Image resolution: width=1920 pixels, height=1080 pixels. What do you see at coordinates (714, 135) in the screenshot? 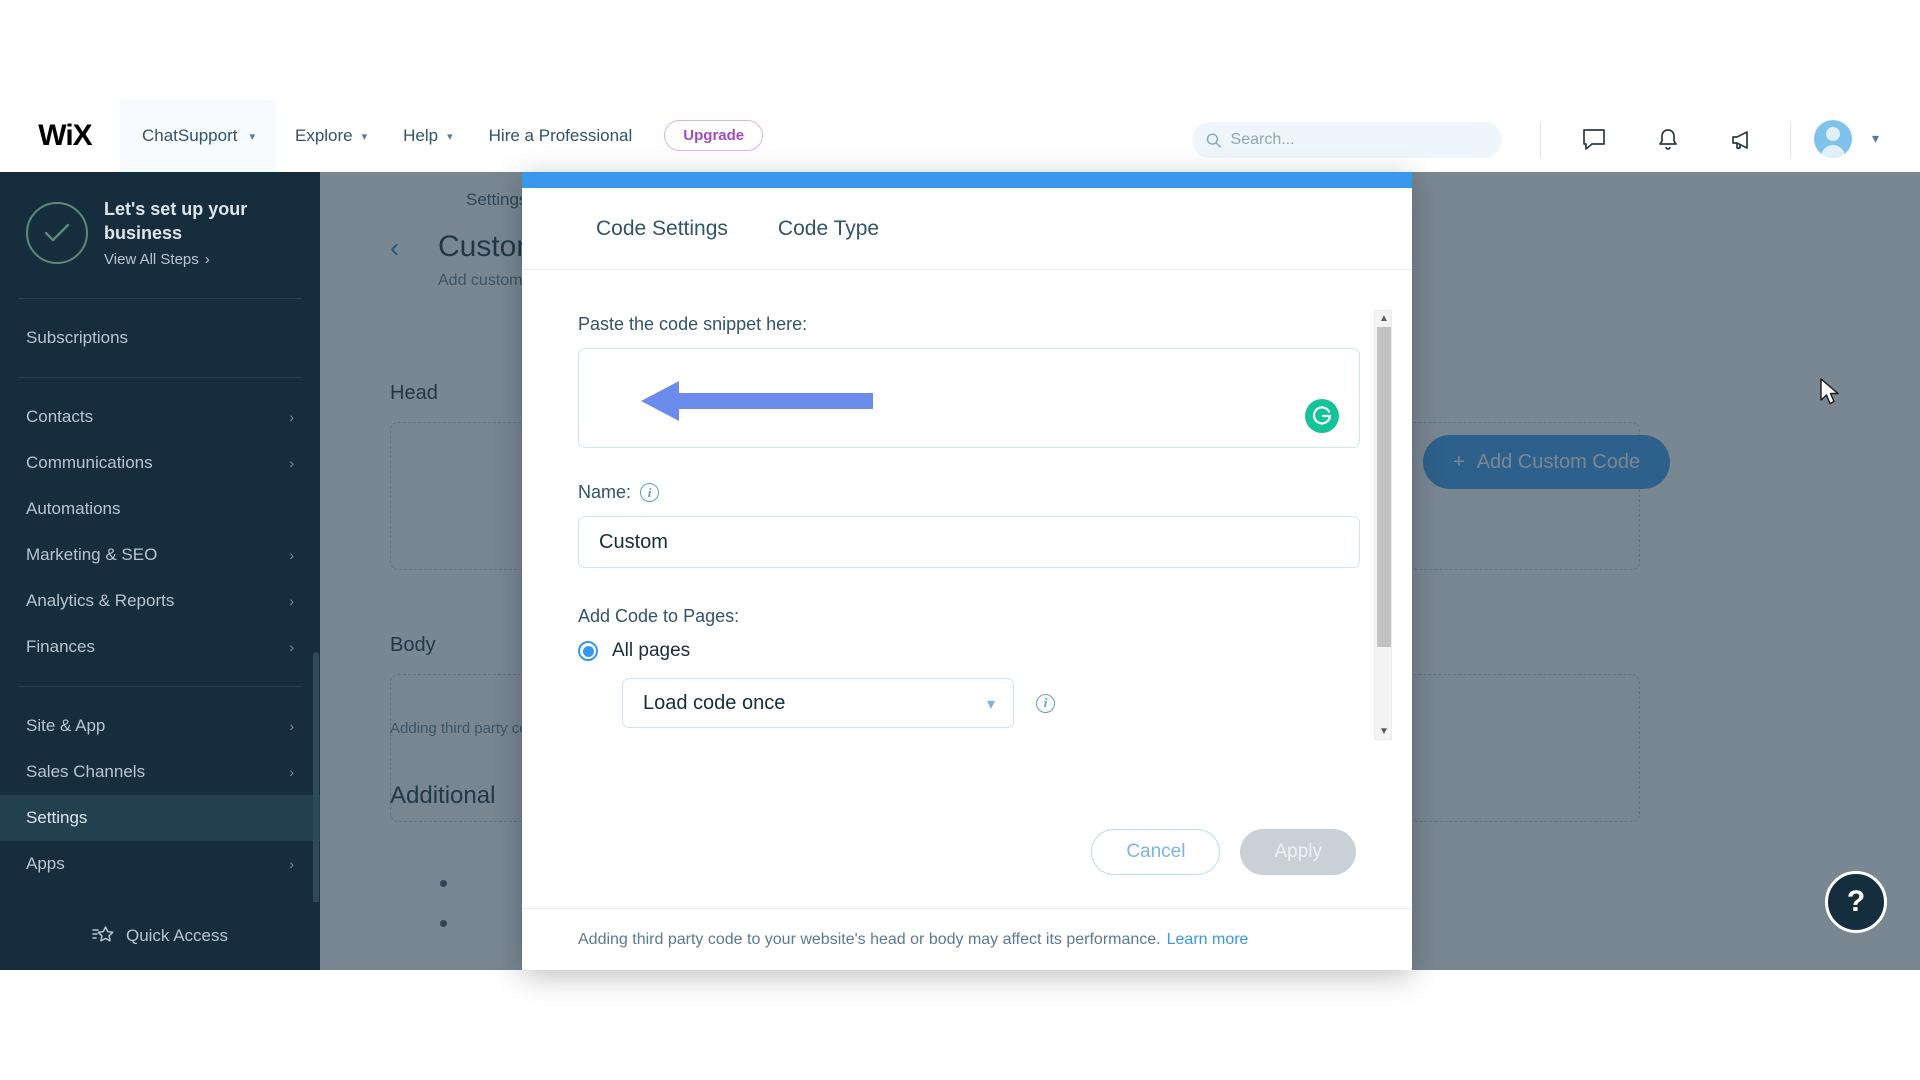
I see `upgrade-button: Upgrade` at bounding box center [714, 135].